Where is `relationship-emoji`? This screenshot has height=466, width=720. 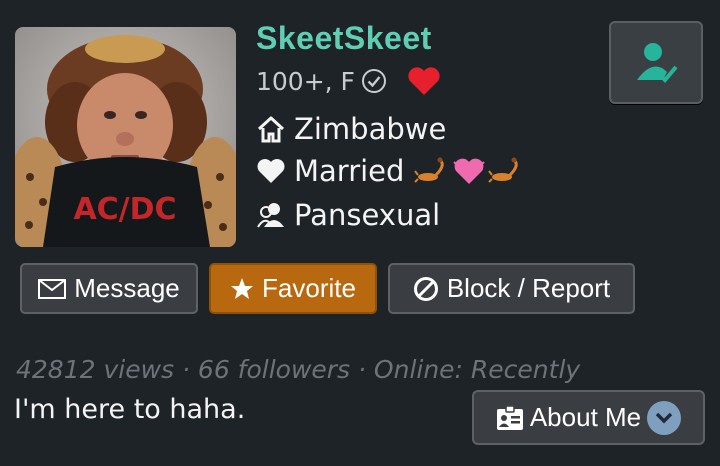 relationship-emoji is located at coordinates (470, 171).